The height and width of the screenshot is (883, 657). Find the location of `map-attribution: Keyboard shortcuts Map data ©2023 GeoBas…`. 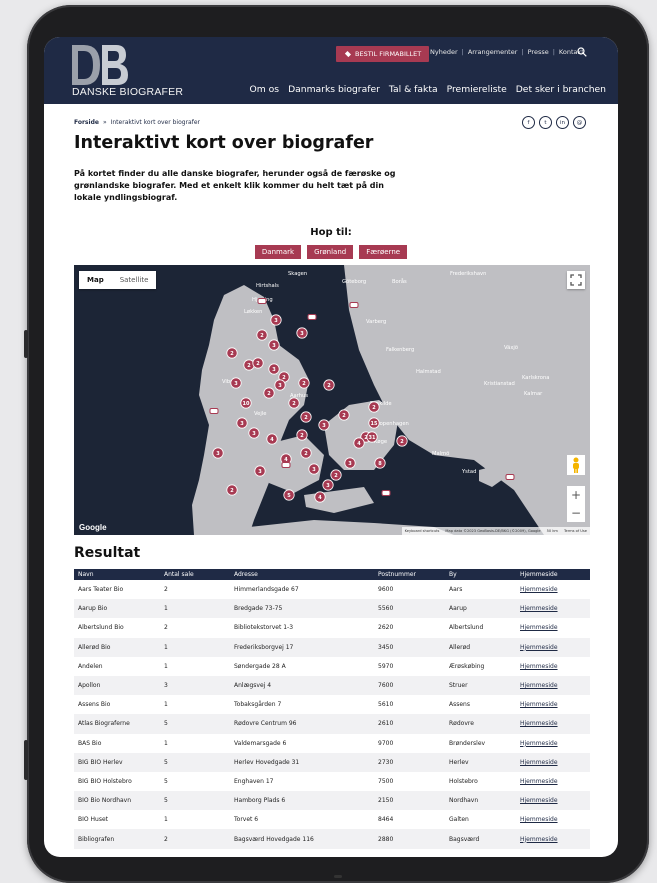

map-attribution: Keyboard shortcuts Map data ©2023 GeoBas… is located at coordinates (495, 531).